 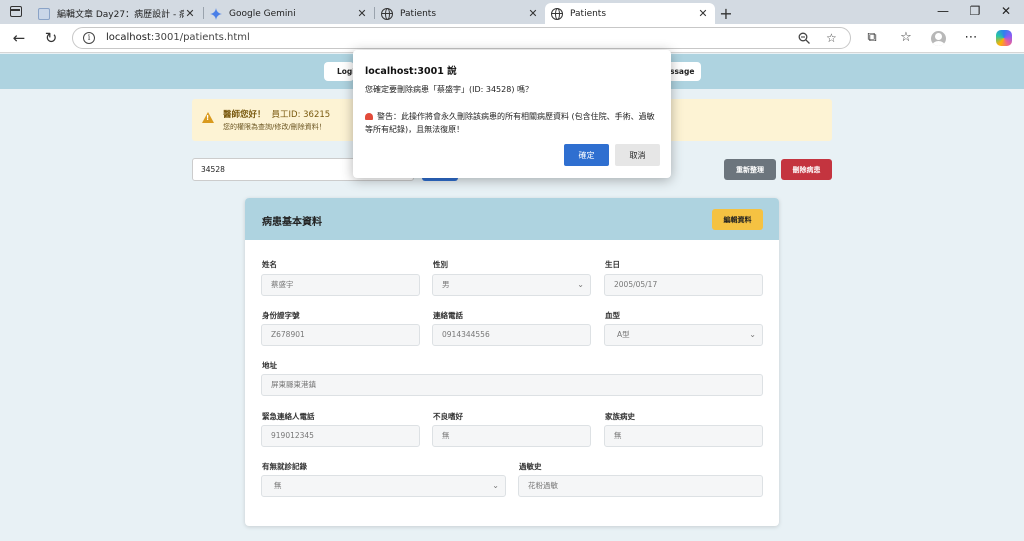 I want to click on siren-icon, so click(x=369, y=116).